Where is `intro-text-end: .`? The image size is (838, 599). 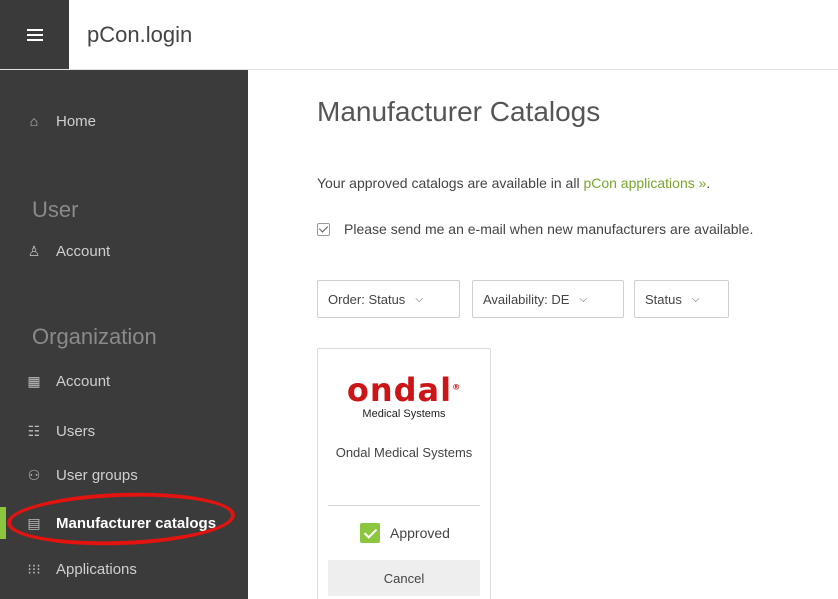 intro-text-end: . is located at coordinates (708, 183).